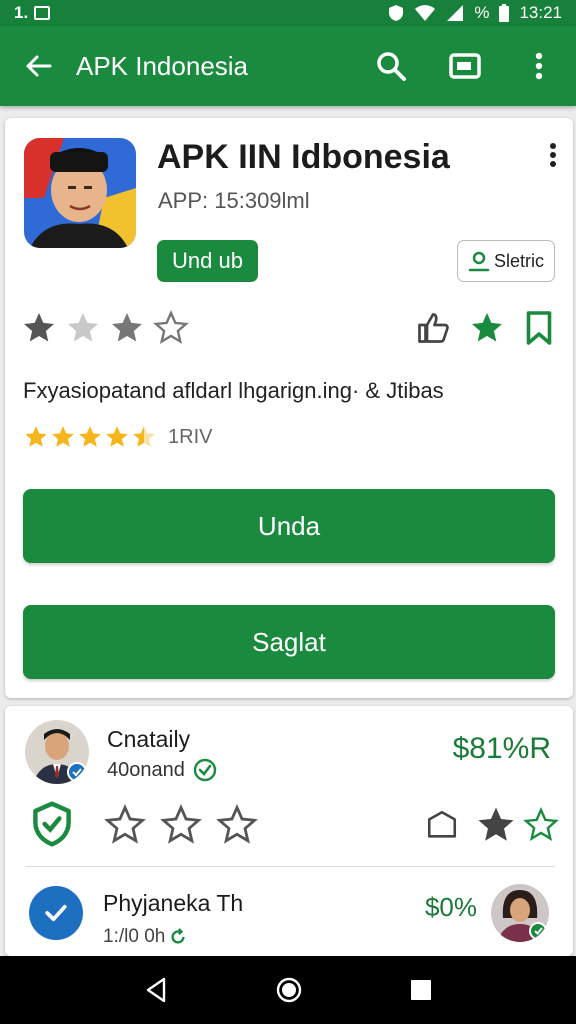 The width and height of the screenshot is (576, 1024). What do you see at coordinates (421, 990) in the screenshot?
I see `nav-recents-icon` at bounding box center [421, 990].